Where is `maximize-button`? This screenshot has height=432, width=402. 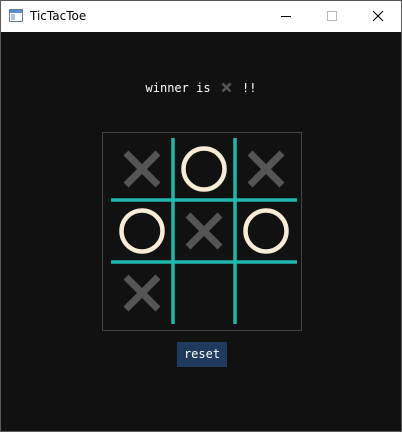
maximize-button is located at coordinates (332, 16).